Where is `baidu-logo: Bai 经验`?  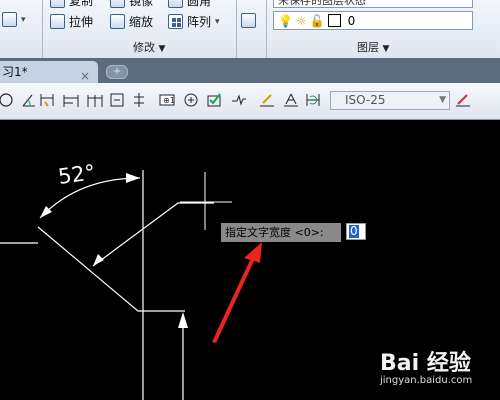
baidu-logo: Bai 经验 is located at coordinates (425, 363).